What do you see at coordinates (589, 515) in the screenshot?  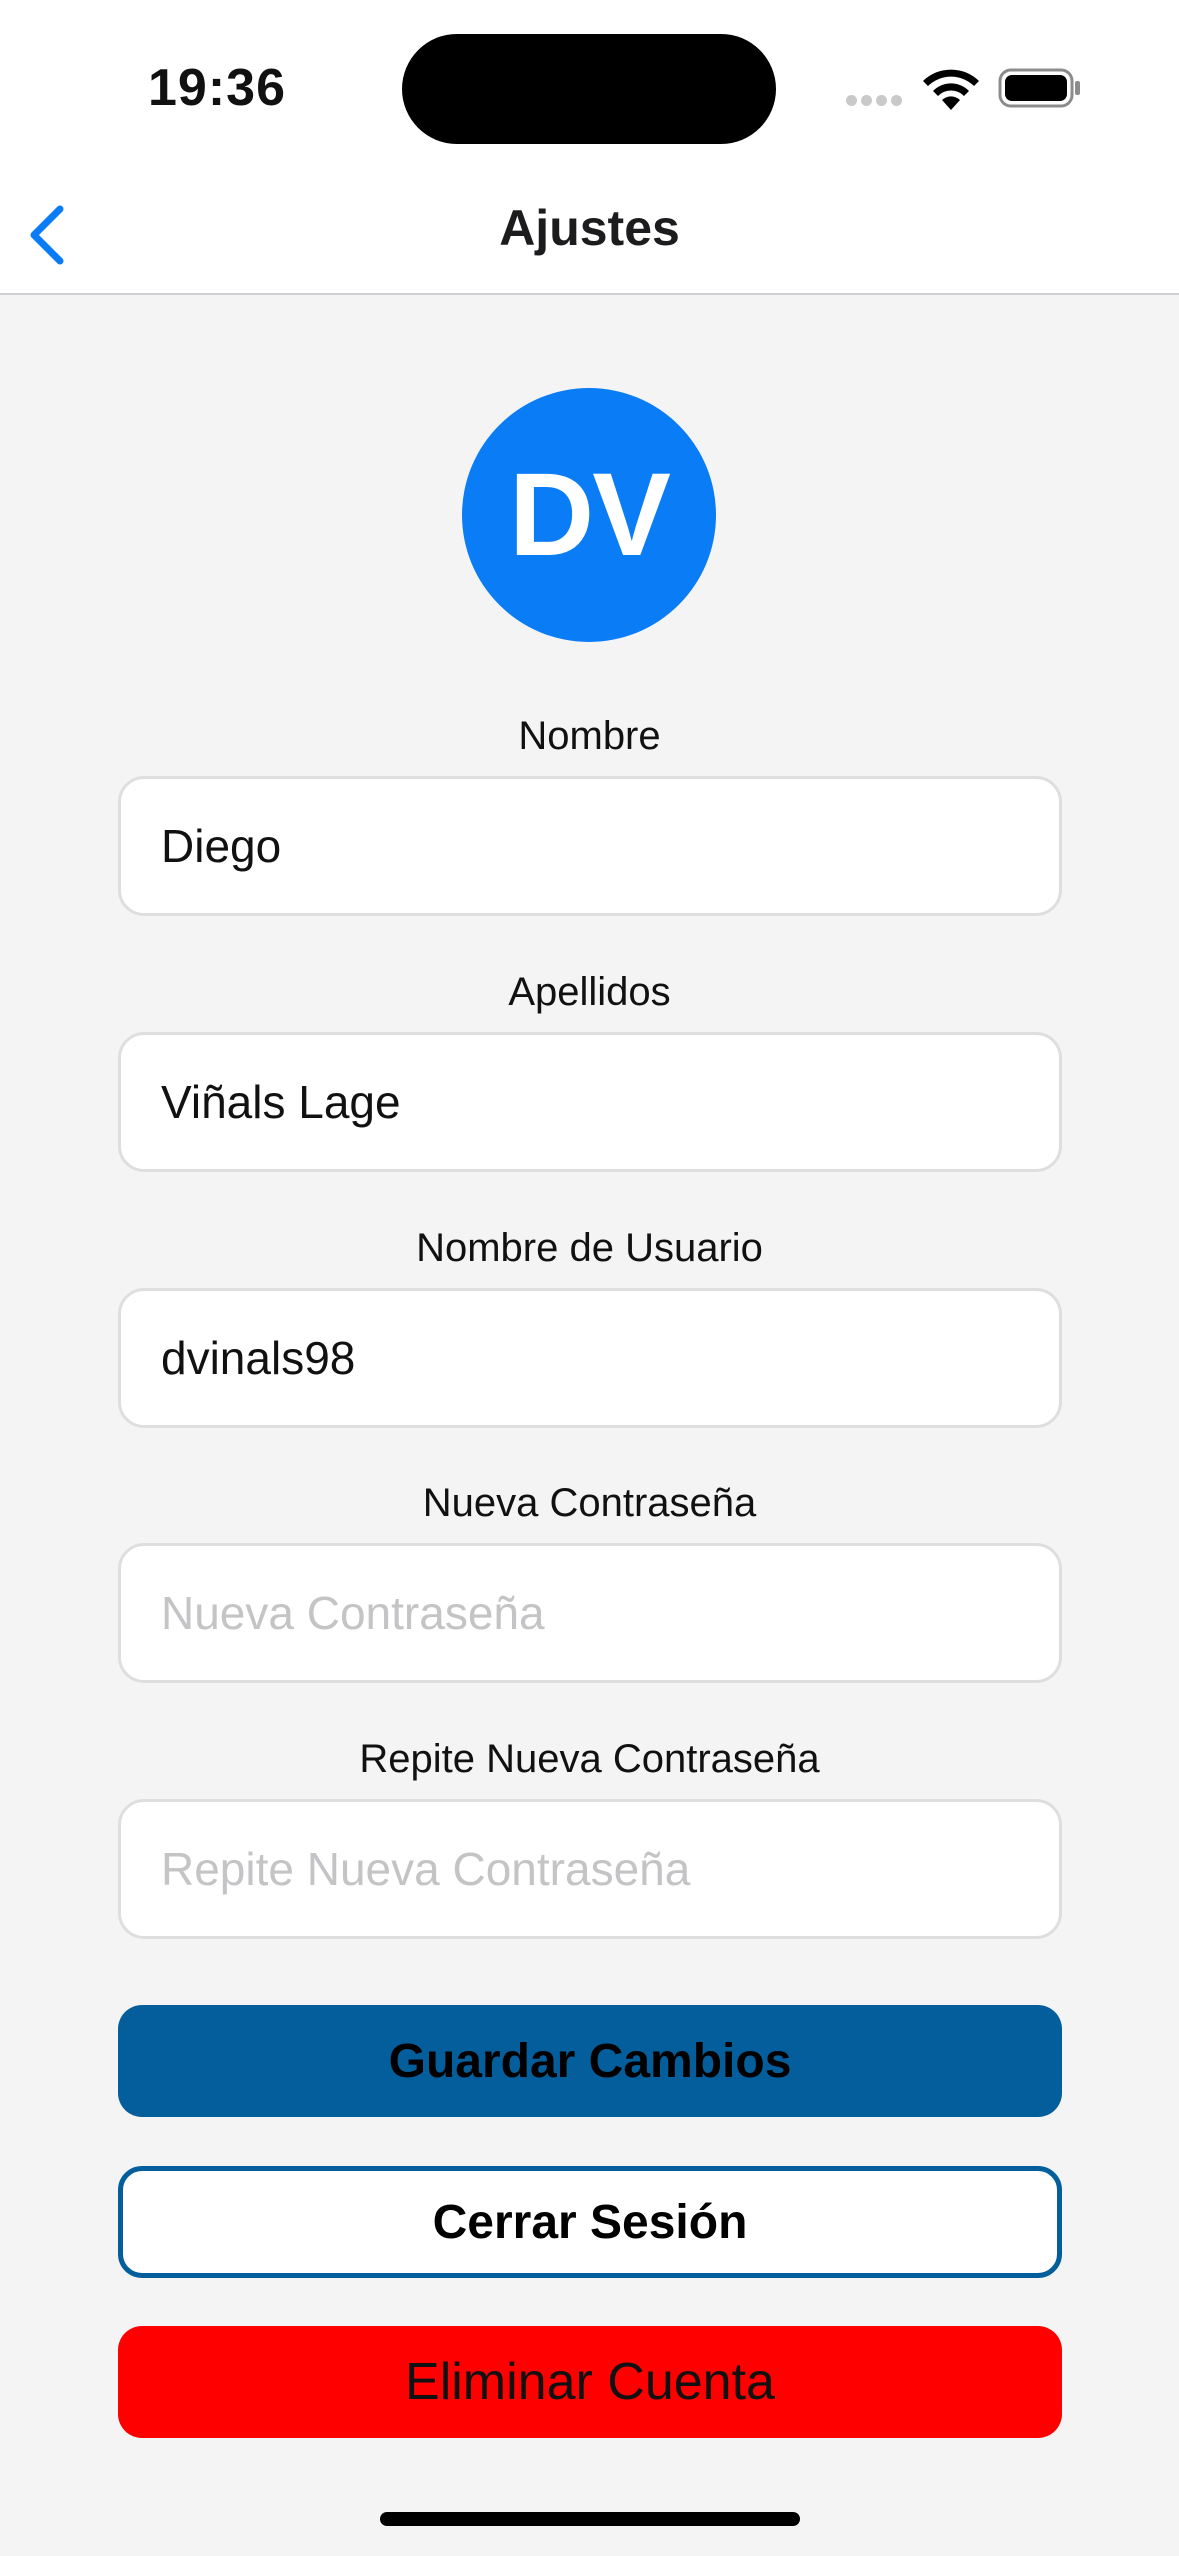 I see `avatar: DV` at bounding box center [589, 515].